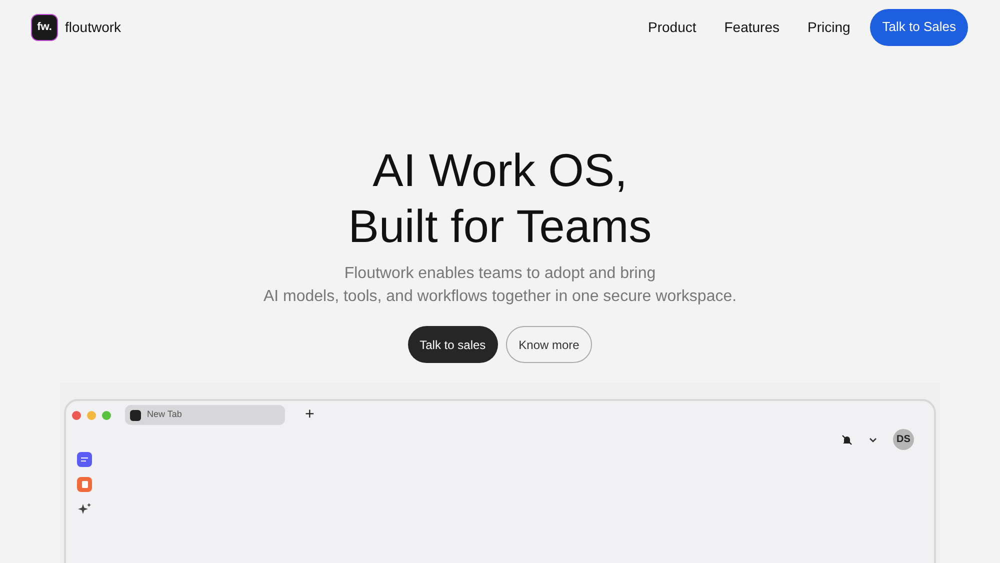 This screenshot has height=563, width=1000. I want to click on hero-title: Built for Teams, so click(500, 226).